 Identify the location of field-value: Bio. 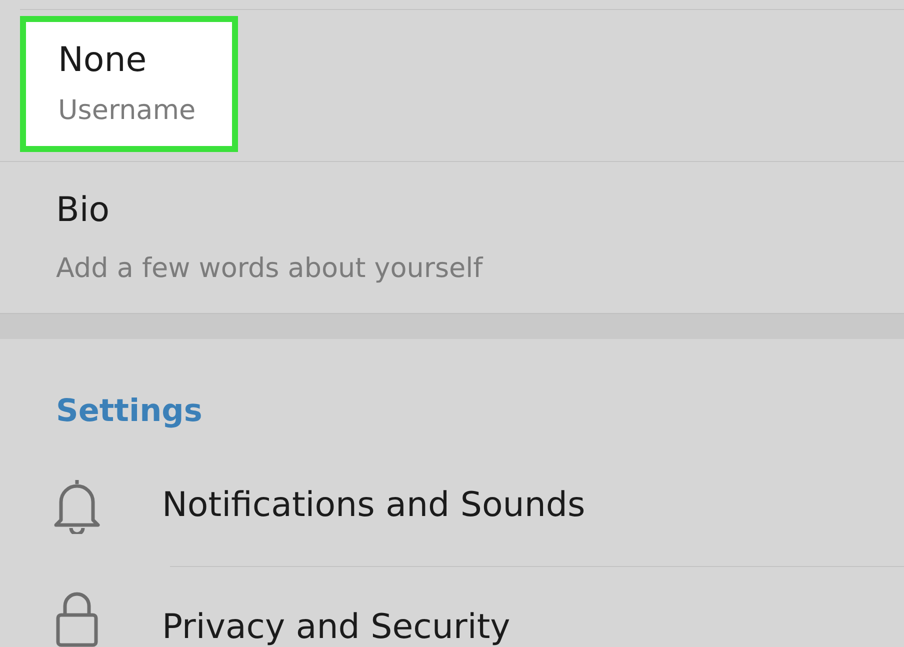
(83, 210).